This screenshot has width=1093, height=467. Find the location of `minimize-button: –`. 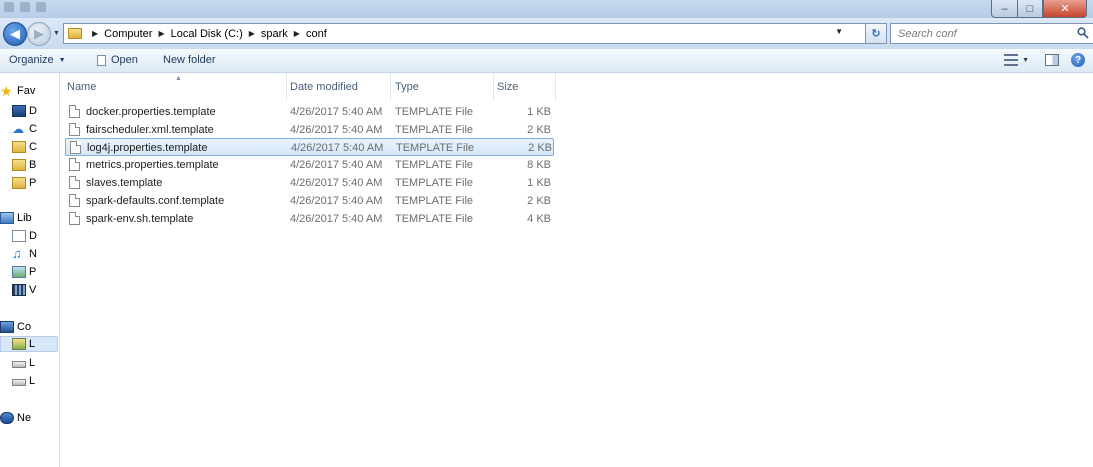

minimize-button: – is located at coordinates (1004, 9).